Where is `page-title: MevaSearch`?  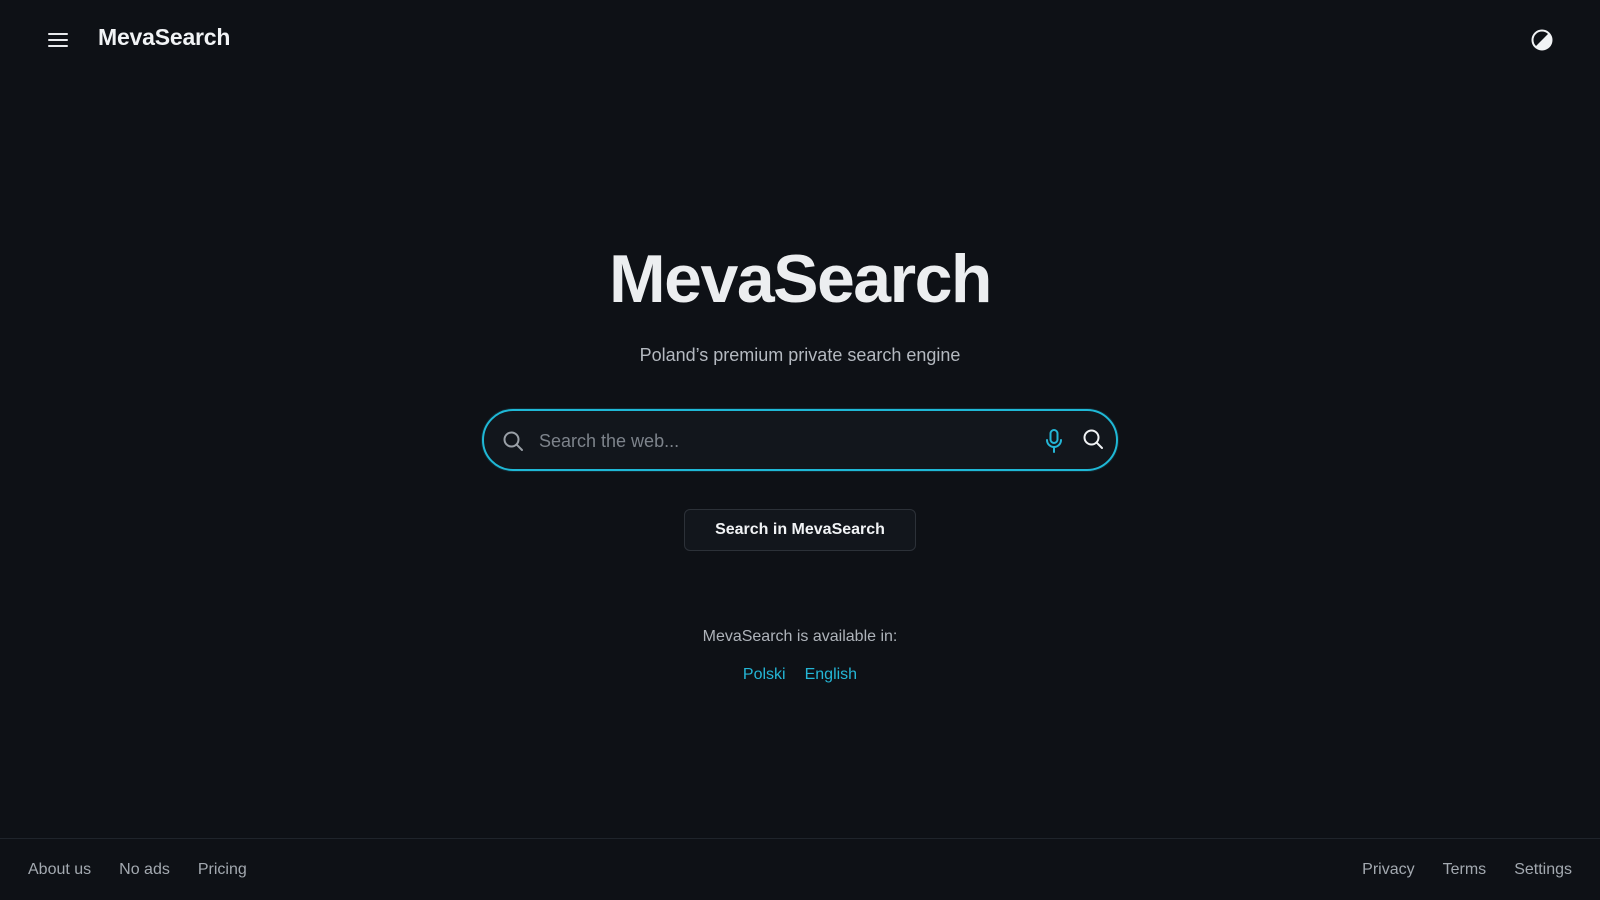
page-title: MevaSearch is located at coordinates (800, 279).